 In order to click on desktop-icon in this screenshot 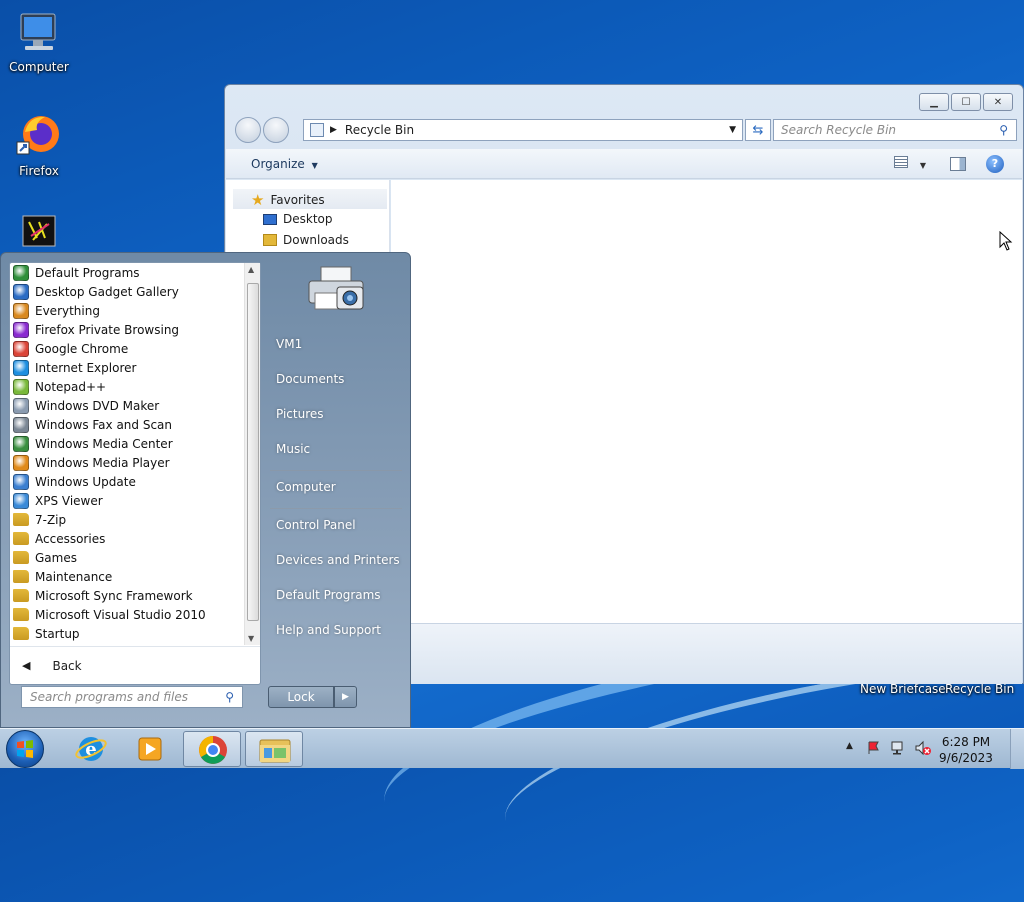, I will do `click(270, 219)`.